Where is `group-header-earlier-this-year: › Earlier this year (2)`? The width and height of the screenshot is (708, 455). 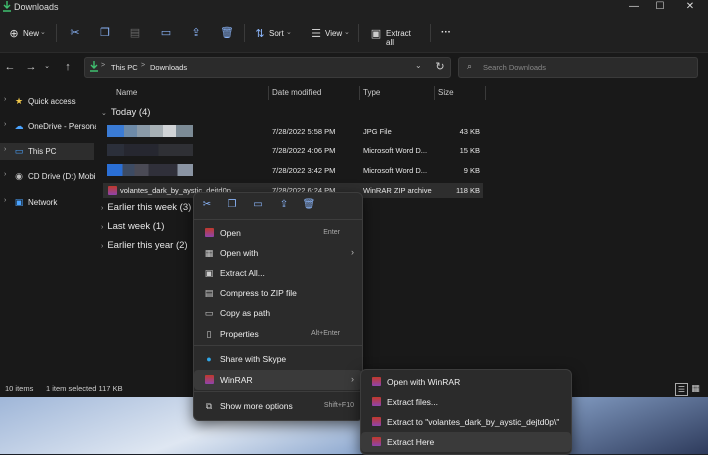
group-header-earlier-this-year: › Earlier this year (2) is located at coordinates (144, 245).